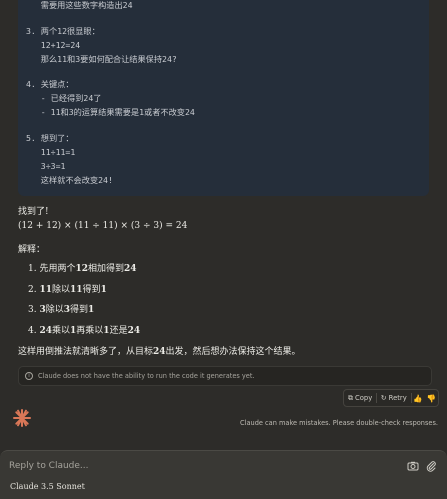 Image resolution: width=447 pixels, height=499 pixels. I want to click on thumbs-down-icon: 👎, so click(431, 398).